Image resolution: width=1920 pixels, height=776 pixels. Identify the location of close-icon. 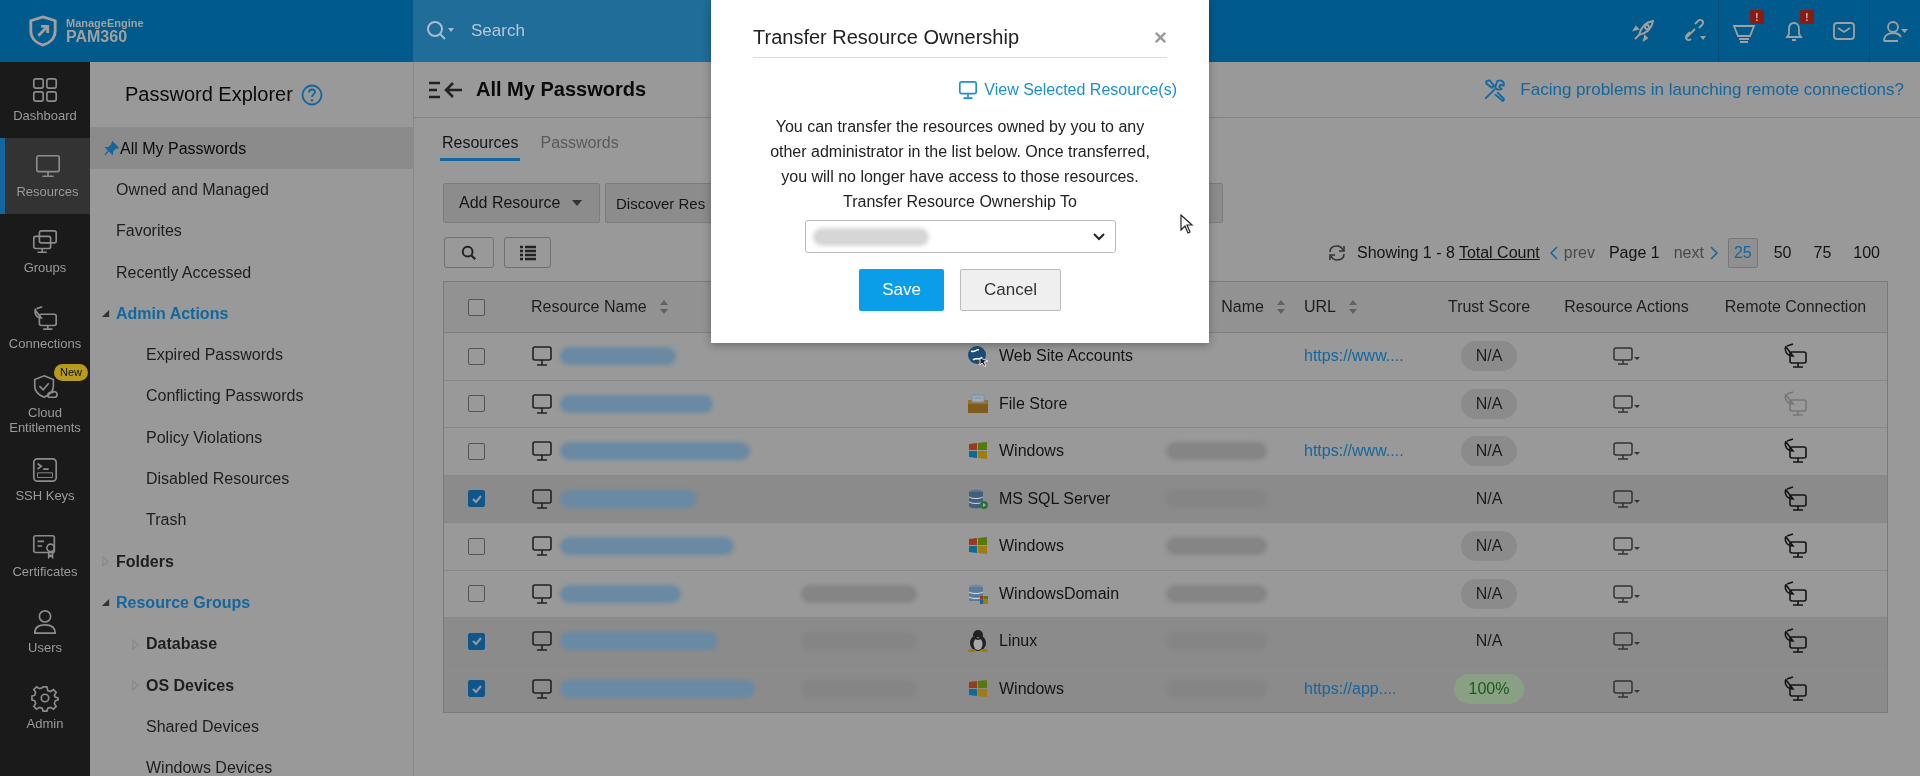
(1160, 37).